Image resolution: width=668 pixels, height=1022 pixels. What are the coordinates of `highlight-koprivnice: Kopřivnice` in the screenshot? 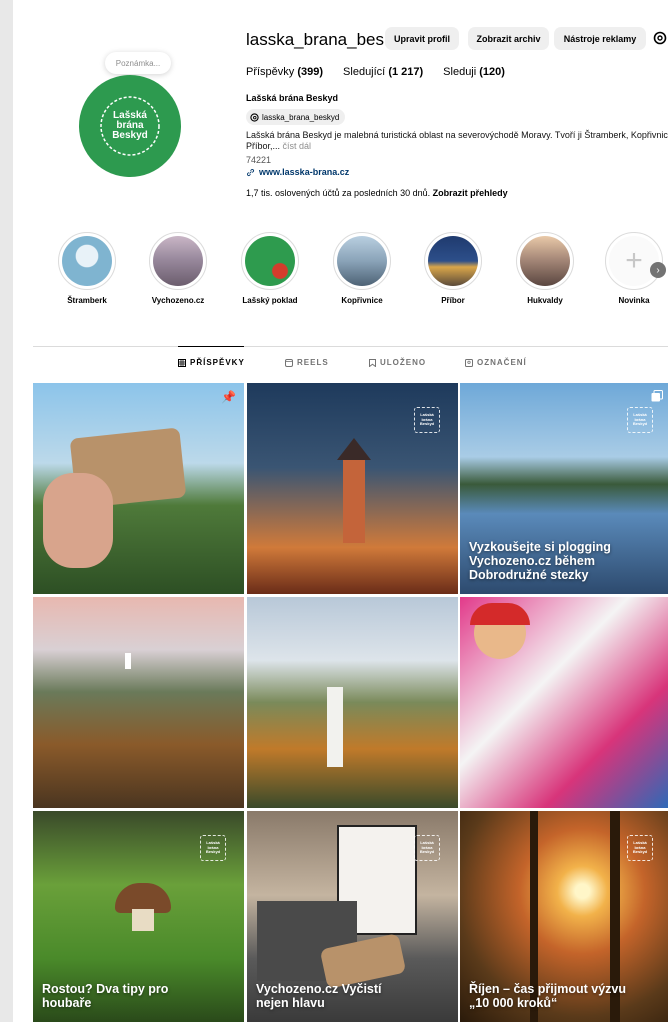 It's located at (362, 268).